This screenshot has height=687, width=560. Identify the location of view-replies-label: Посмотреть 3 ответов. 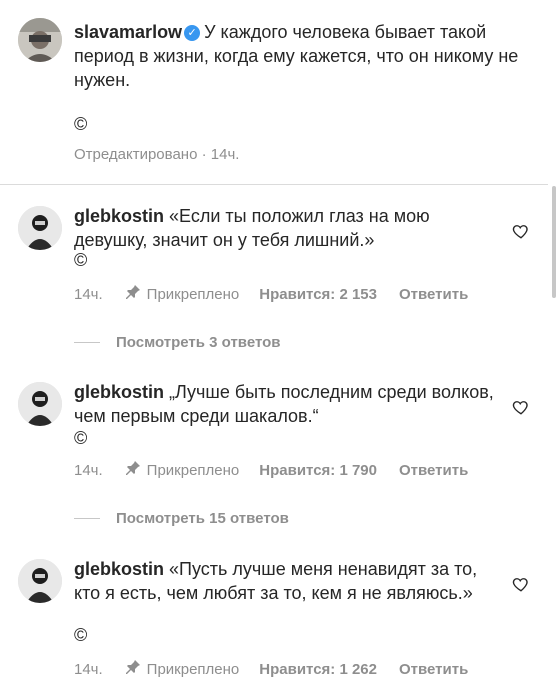
(198, 342).